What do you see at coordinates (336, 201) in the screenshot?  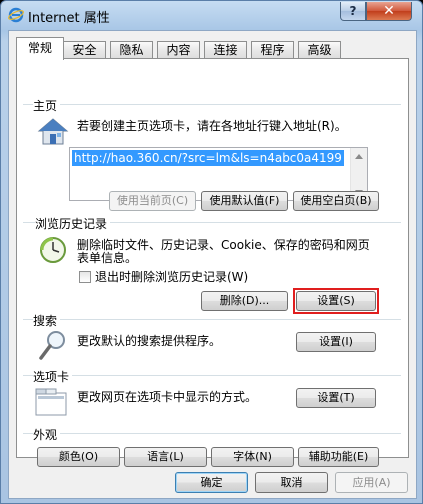 I see `use-blank-button: 使用空白页(B)` at bounding box center [336, 201].